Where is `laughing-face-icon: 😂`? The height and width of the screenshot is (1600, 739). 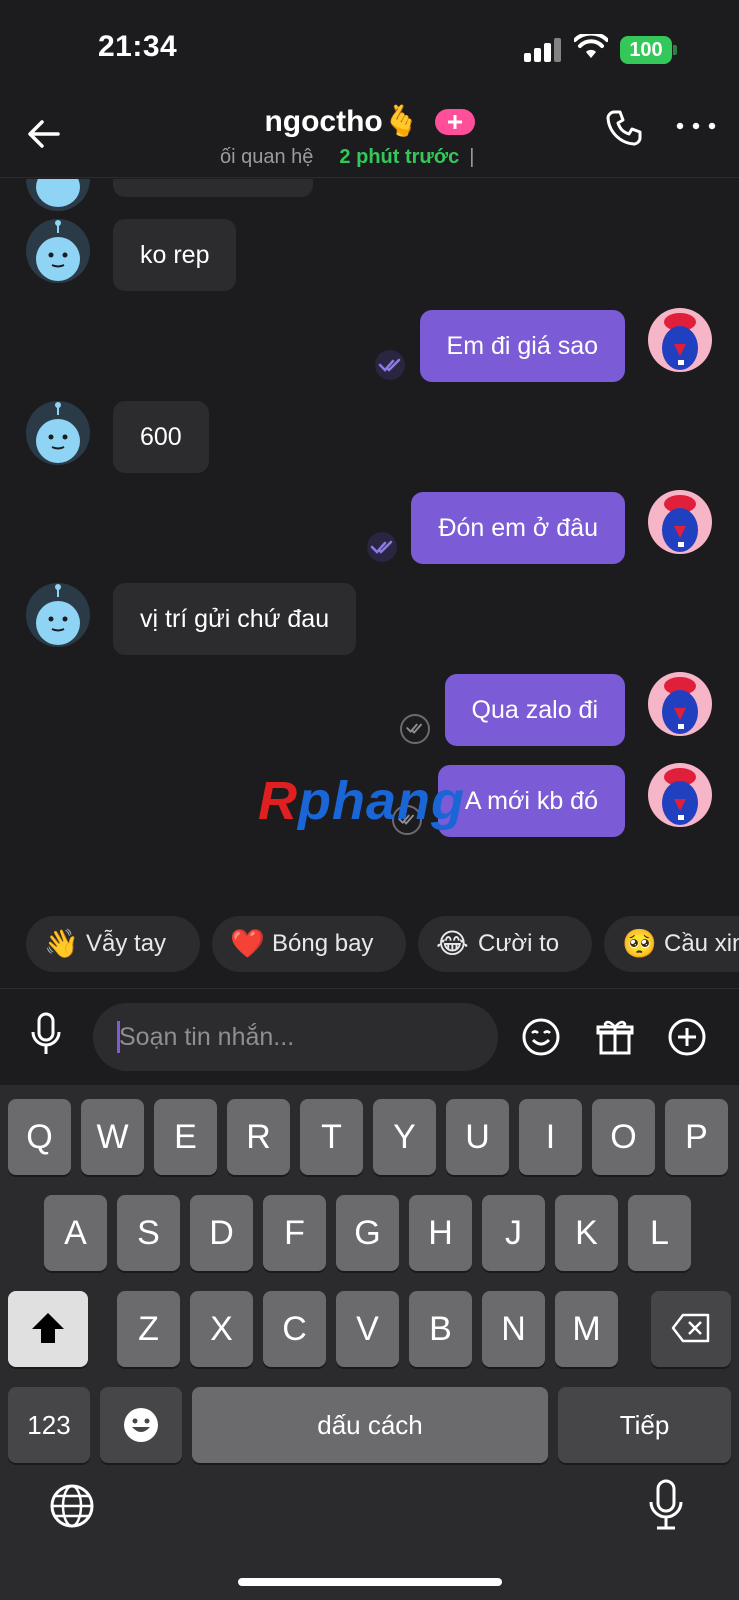 laughing-face-icon: 😂 is located at coordinates (452, 943).